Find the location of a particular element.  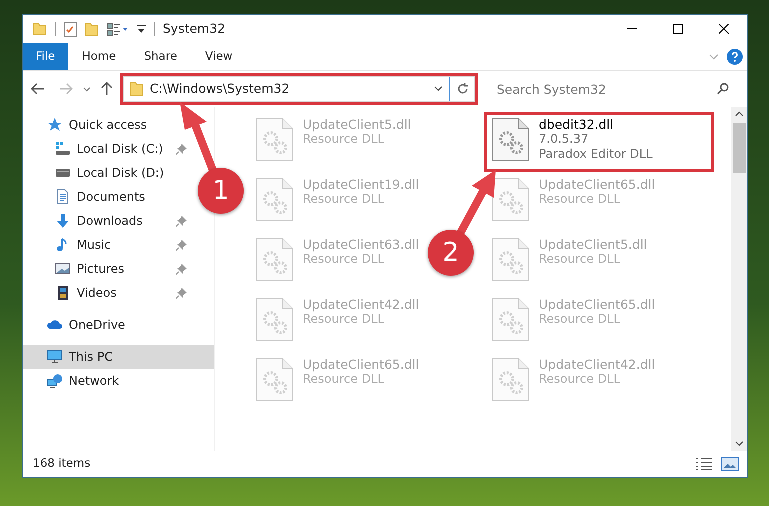

item-count: 168 items is located at coordinates (62, 463).